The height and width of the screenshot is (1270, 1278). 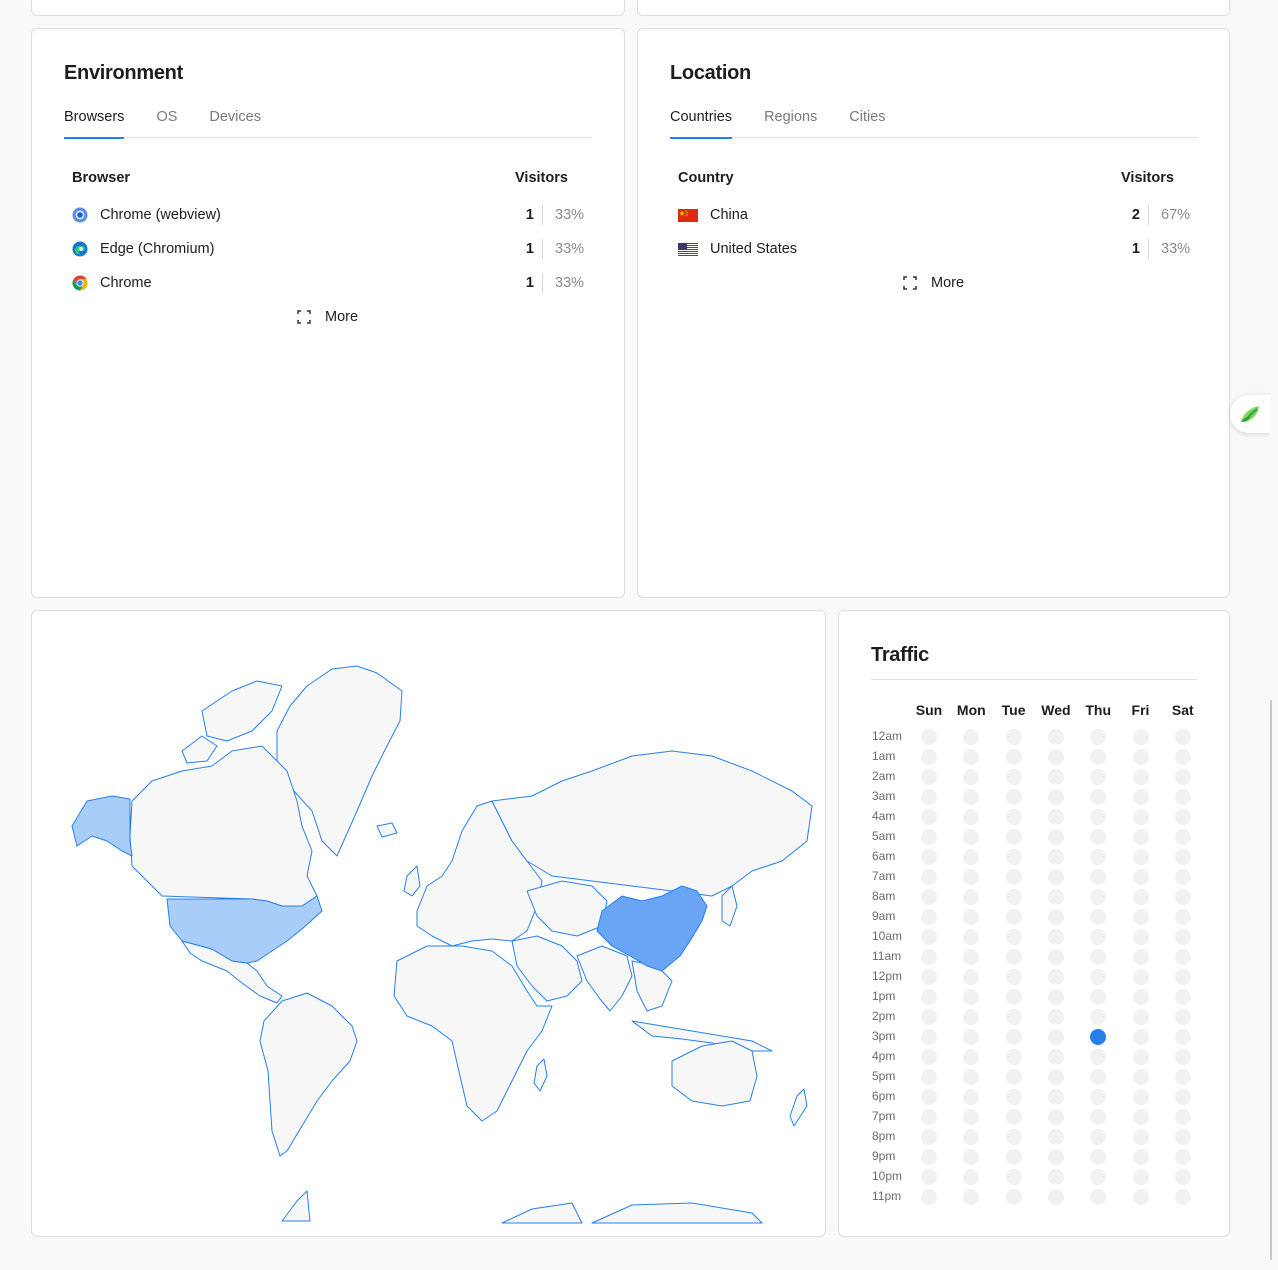 What do you see at coordinates (933, 283) in the screenshot?
I see `location-more-button: More` at bounding box center [933, 283].